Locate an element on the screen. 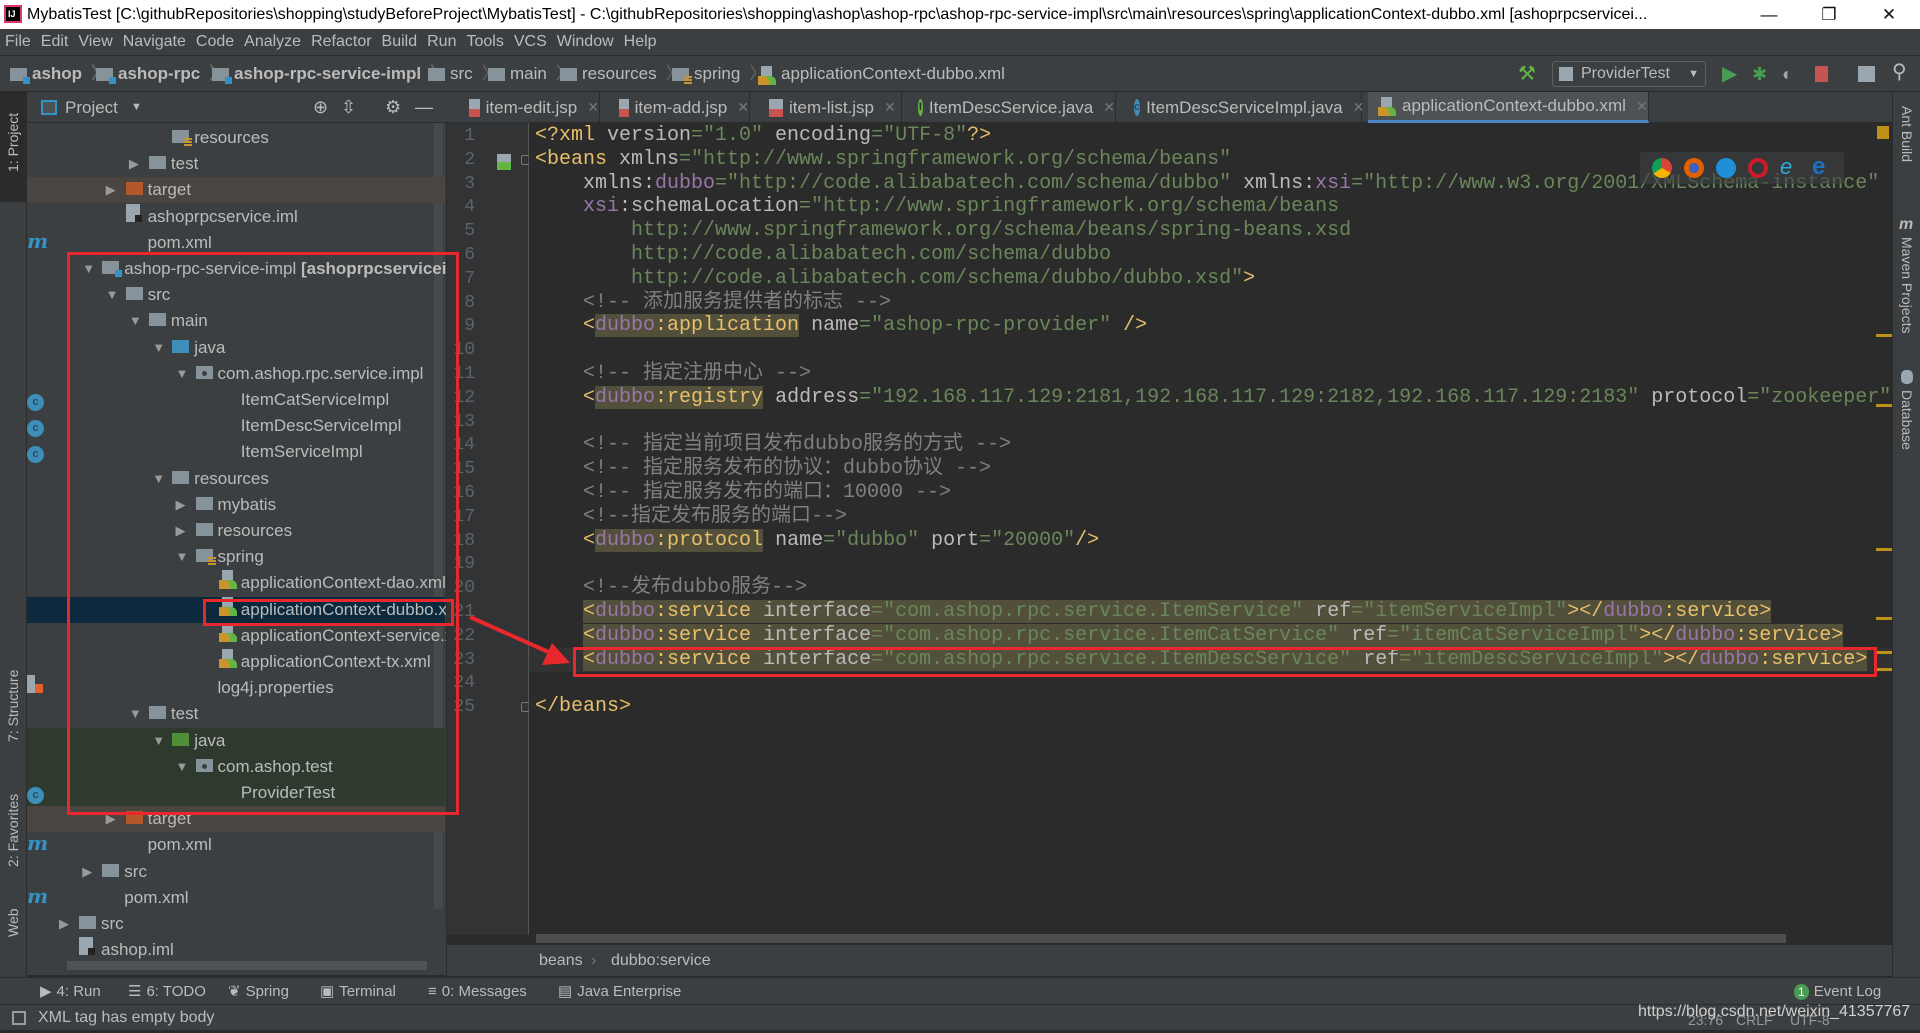 The height and width of the screenshot is (1033, 1920). tree-item: ▶ mybatis is located at coordinates (236, 505).